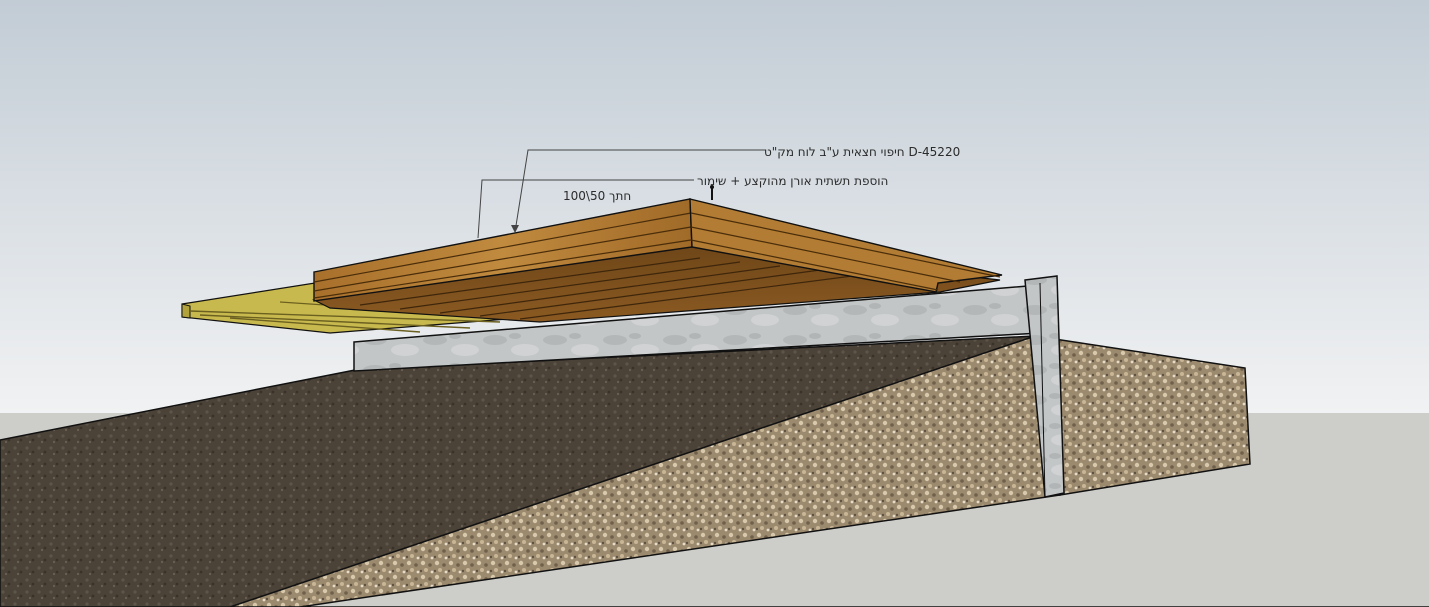 The width and height of the screenshot is (1429, 607). Describe the element at coordinates (792, 181) in the screenshot. I see `annotation-label-second-line1: הוספת תשתית אורן מהוקצע + שימור` at that location.